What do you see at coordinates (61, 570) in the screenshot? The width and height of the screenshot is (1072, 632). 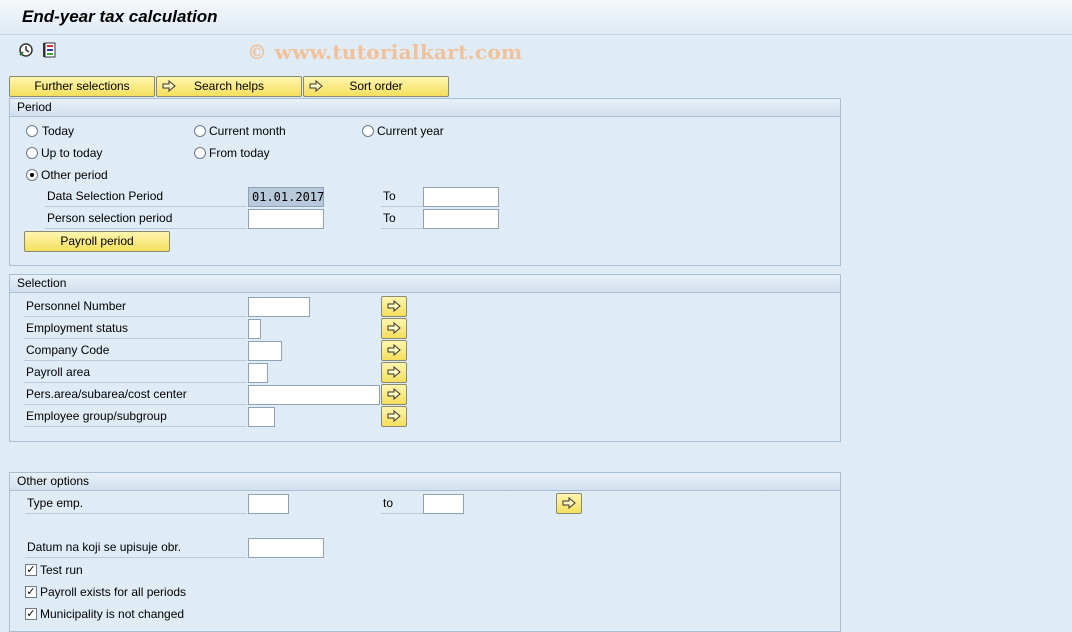 I see `test-run-label: Test run` at bounding box center [61, 570].